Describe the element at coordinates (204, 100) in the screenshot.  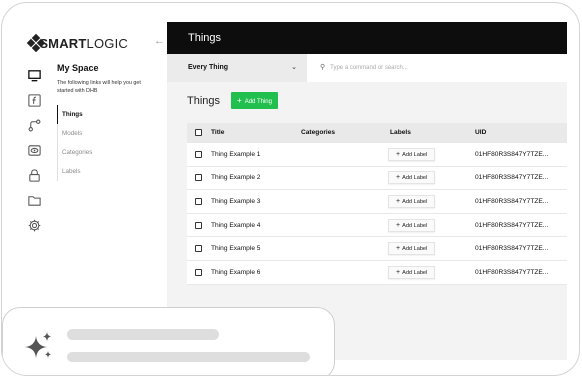
I see `page-title: Things` at that location.